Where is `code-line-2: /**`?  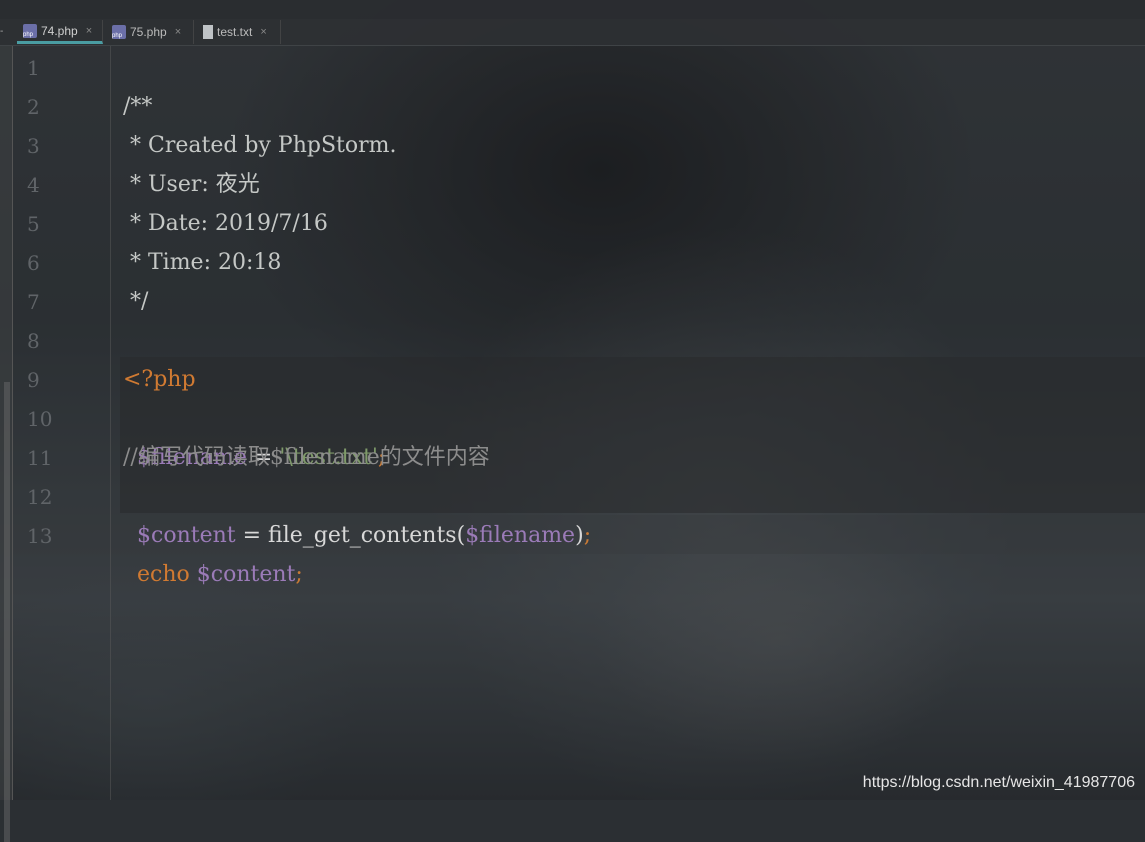 code-line-2: /** is located at coordinates (137, 106).